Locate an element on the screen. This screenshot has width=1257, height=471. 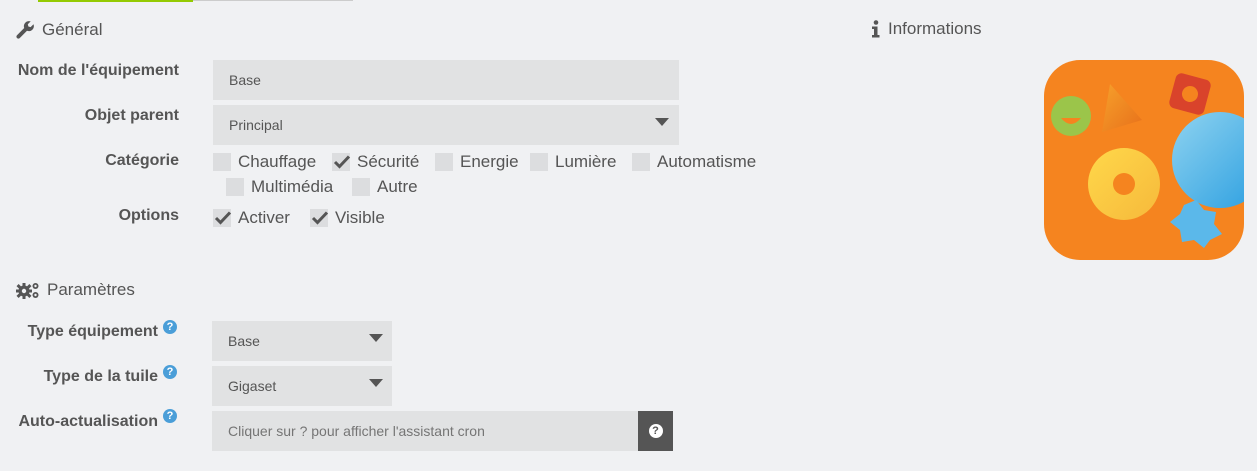
active-tab-indicator is located at coordinates (115, 1).